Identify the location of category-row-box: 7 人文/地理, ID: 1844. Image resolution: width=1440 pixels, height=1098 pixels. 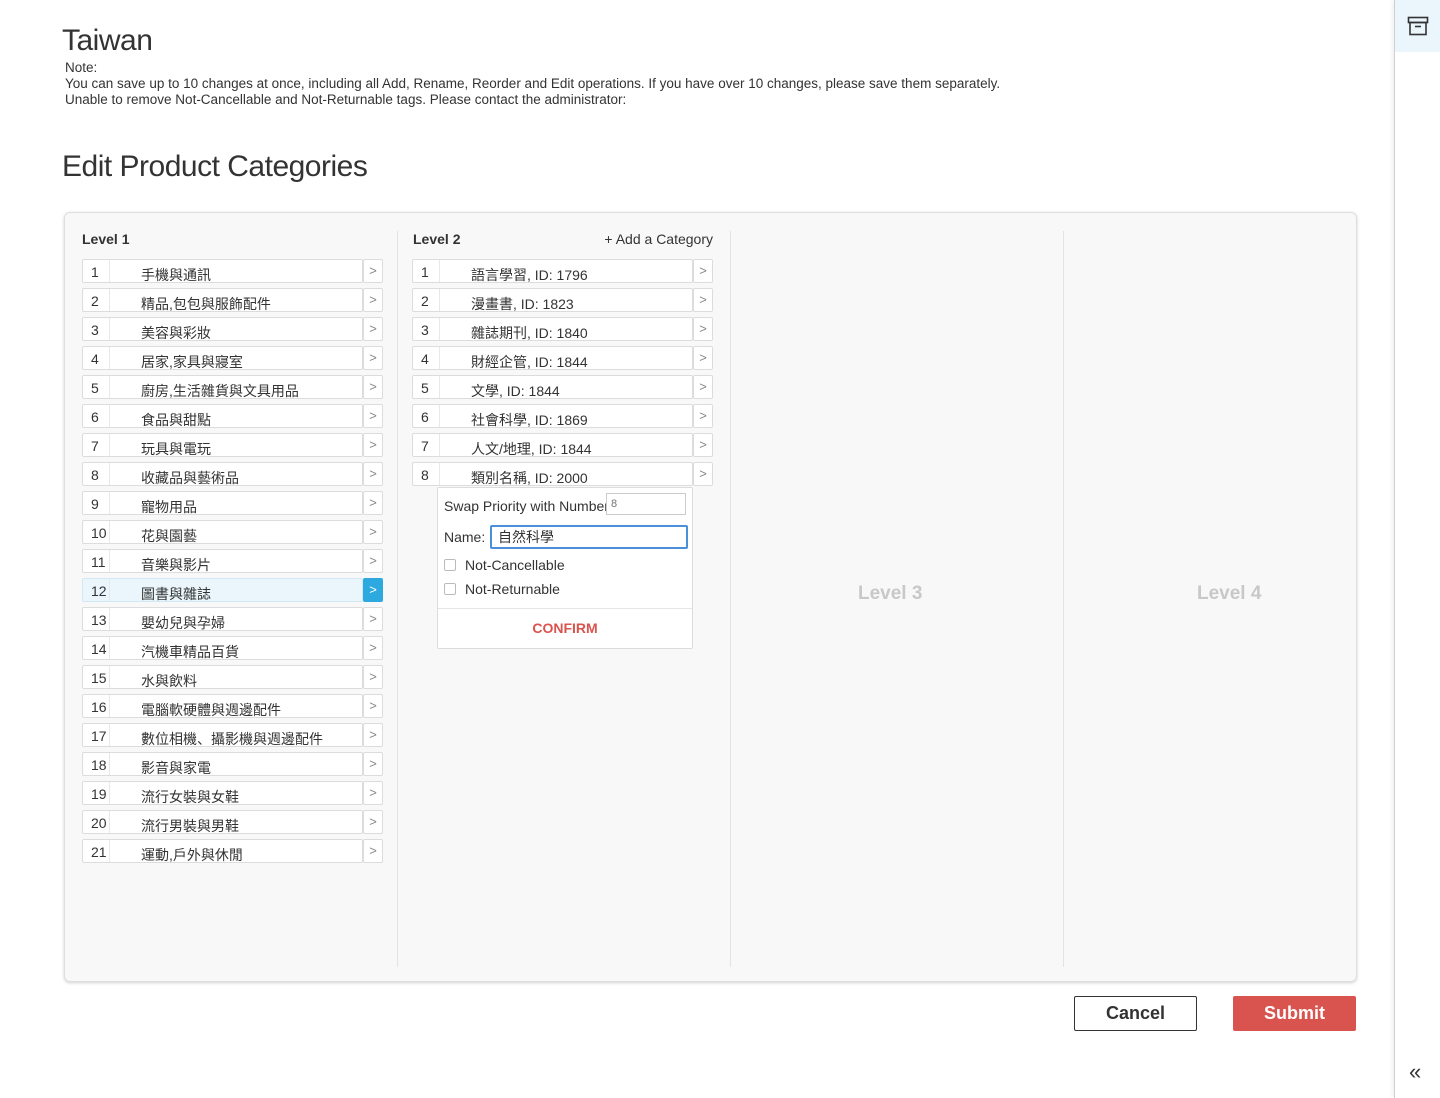
(552, 445).